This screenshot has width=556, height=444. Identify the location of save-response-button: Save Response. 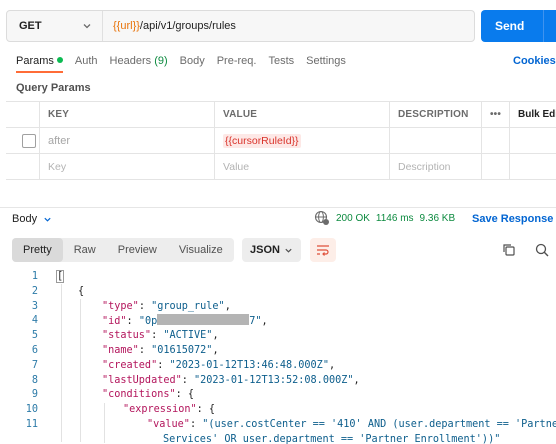
(514, 219).